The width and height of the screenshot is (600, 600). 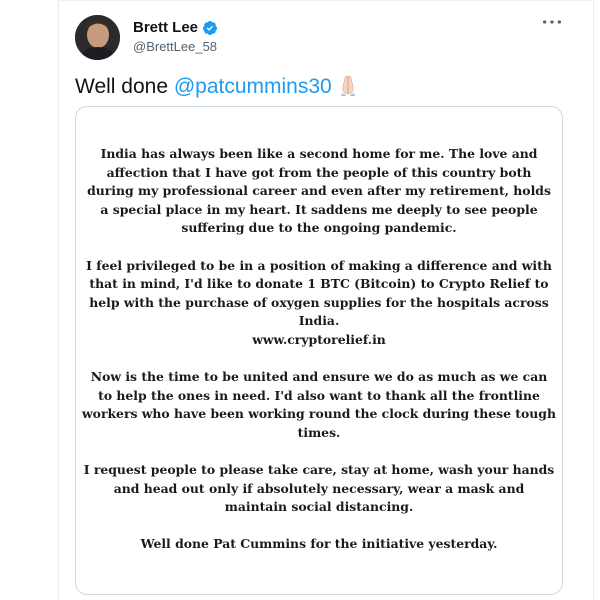 What do you see at coordinates (253, 86) in the screenshot?
I see `mention-link: @patcummins30` at bounding box center [253, 86].